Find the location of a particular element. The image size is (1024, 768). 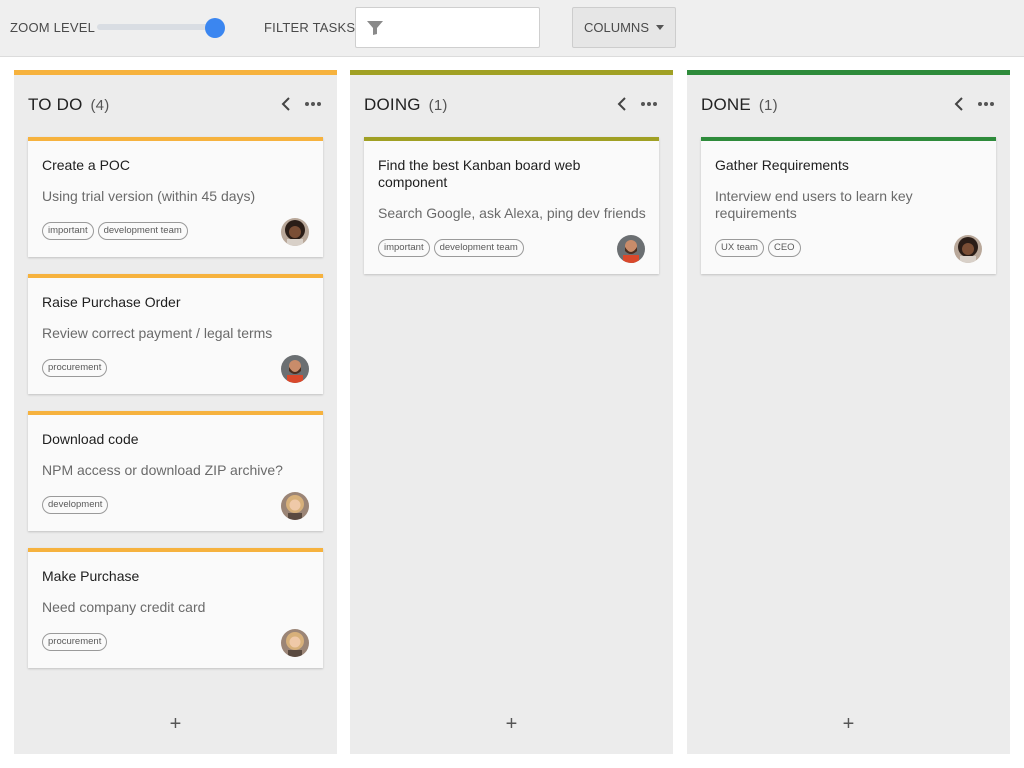

column-title: TO DO is located at coordinates (55, 104).